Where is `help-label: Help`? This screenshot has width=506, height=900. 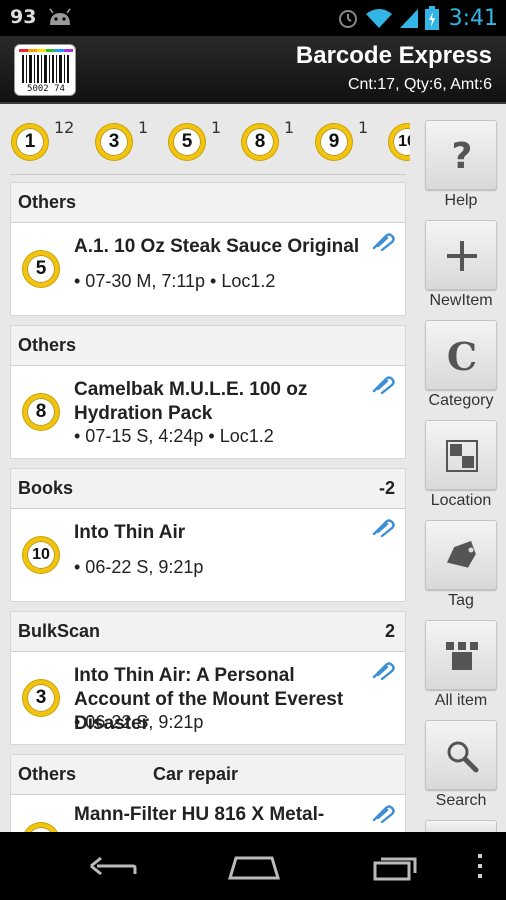
help-label: Help is located at coordinates (461, 200).